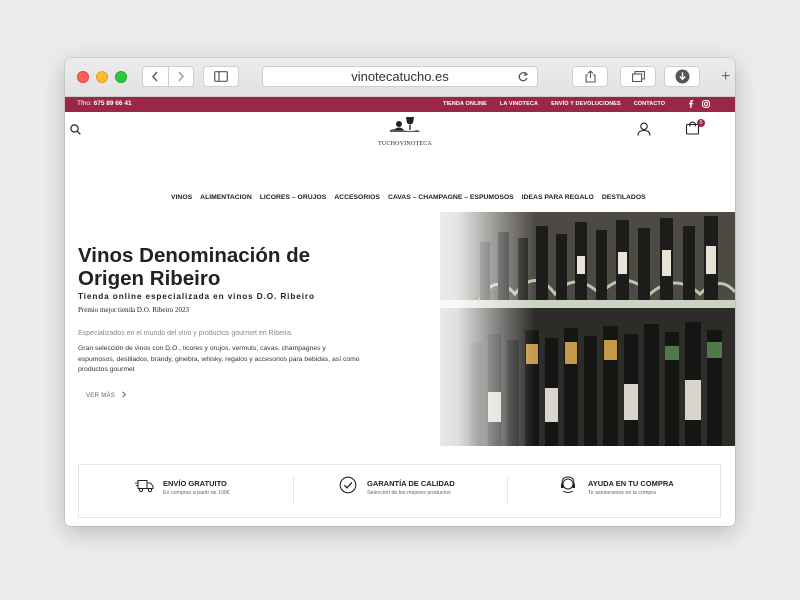  Describe the element at coordinates (725, 77) in the screenshot. I see `new-tab-button: +` at that location.